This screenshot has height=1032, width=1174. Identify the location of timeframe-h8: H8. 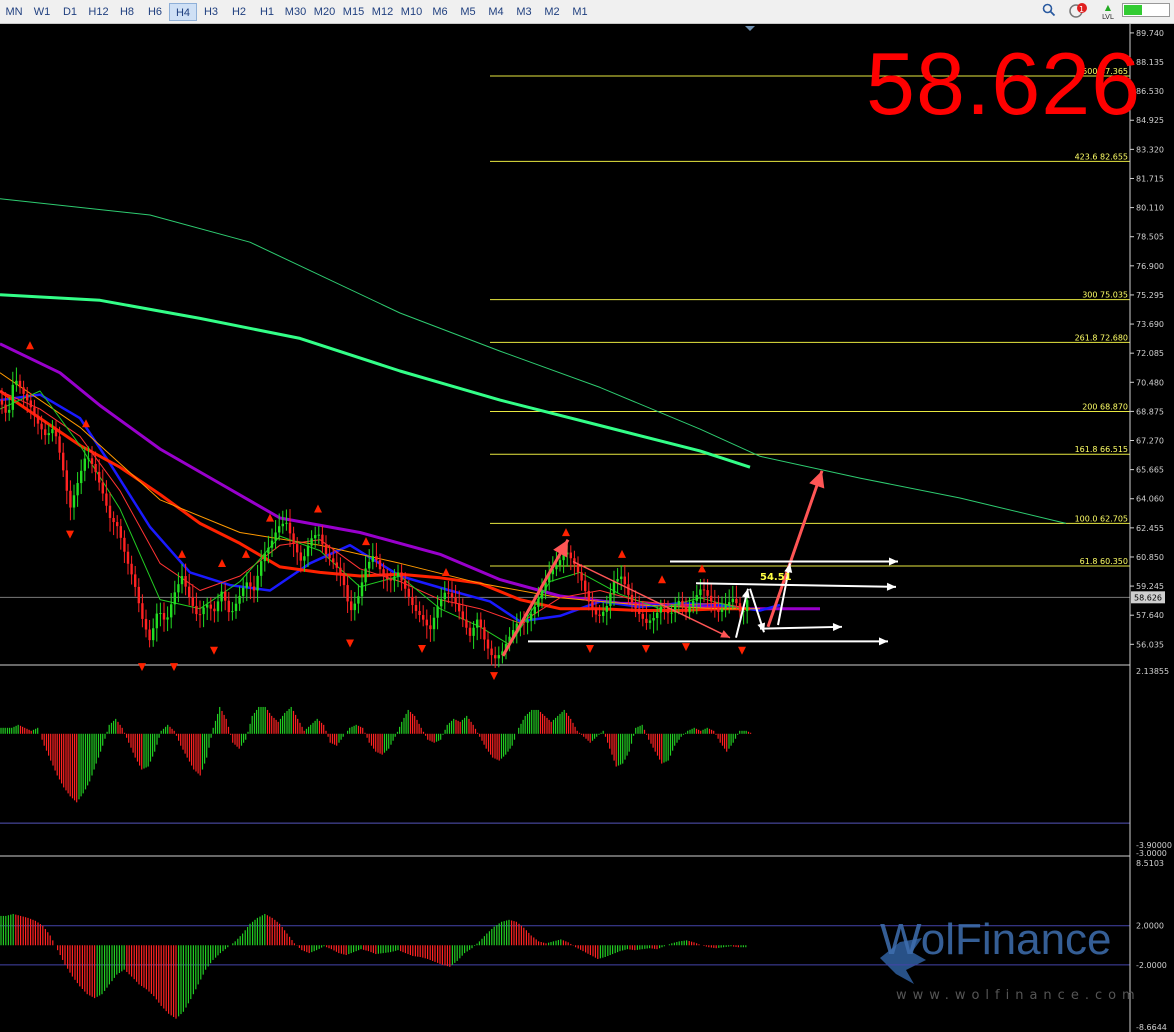
(127, 12).